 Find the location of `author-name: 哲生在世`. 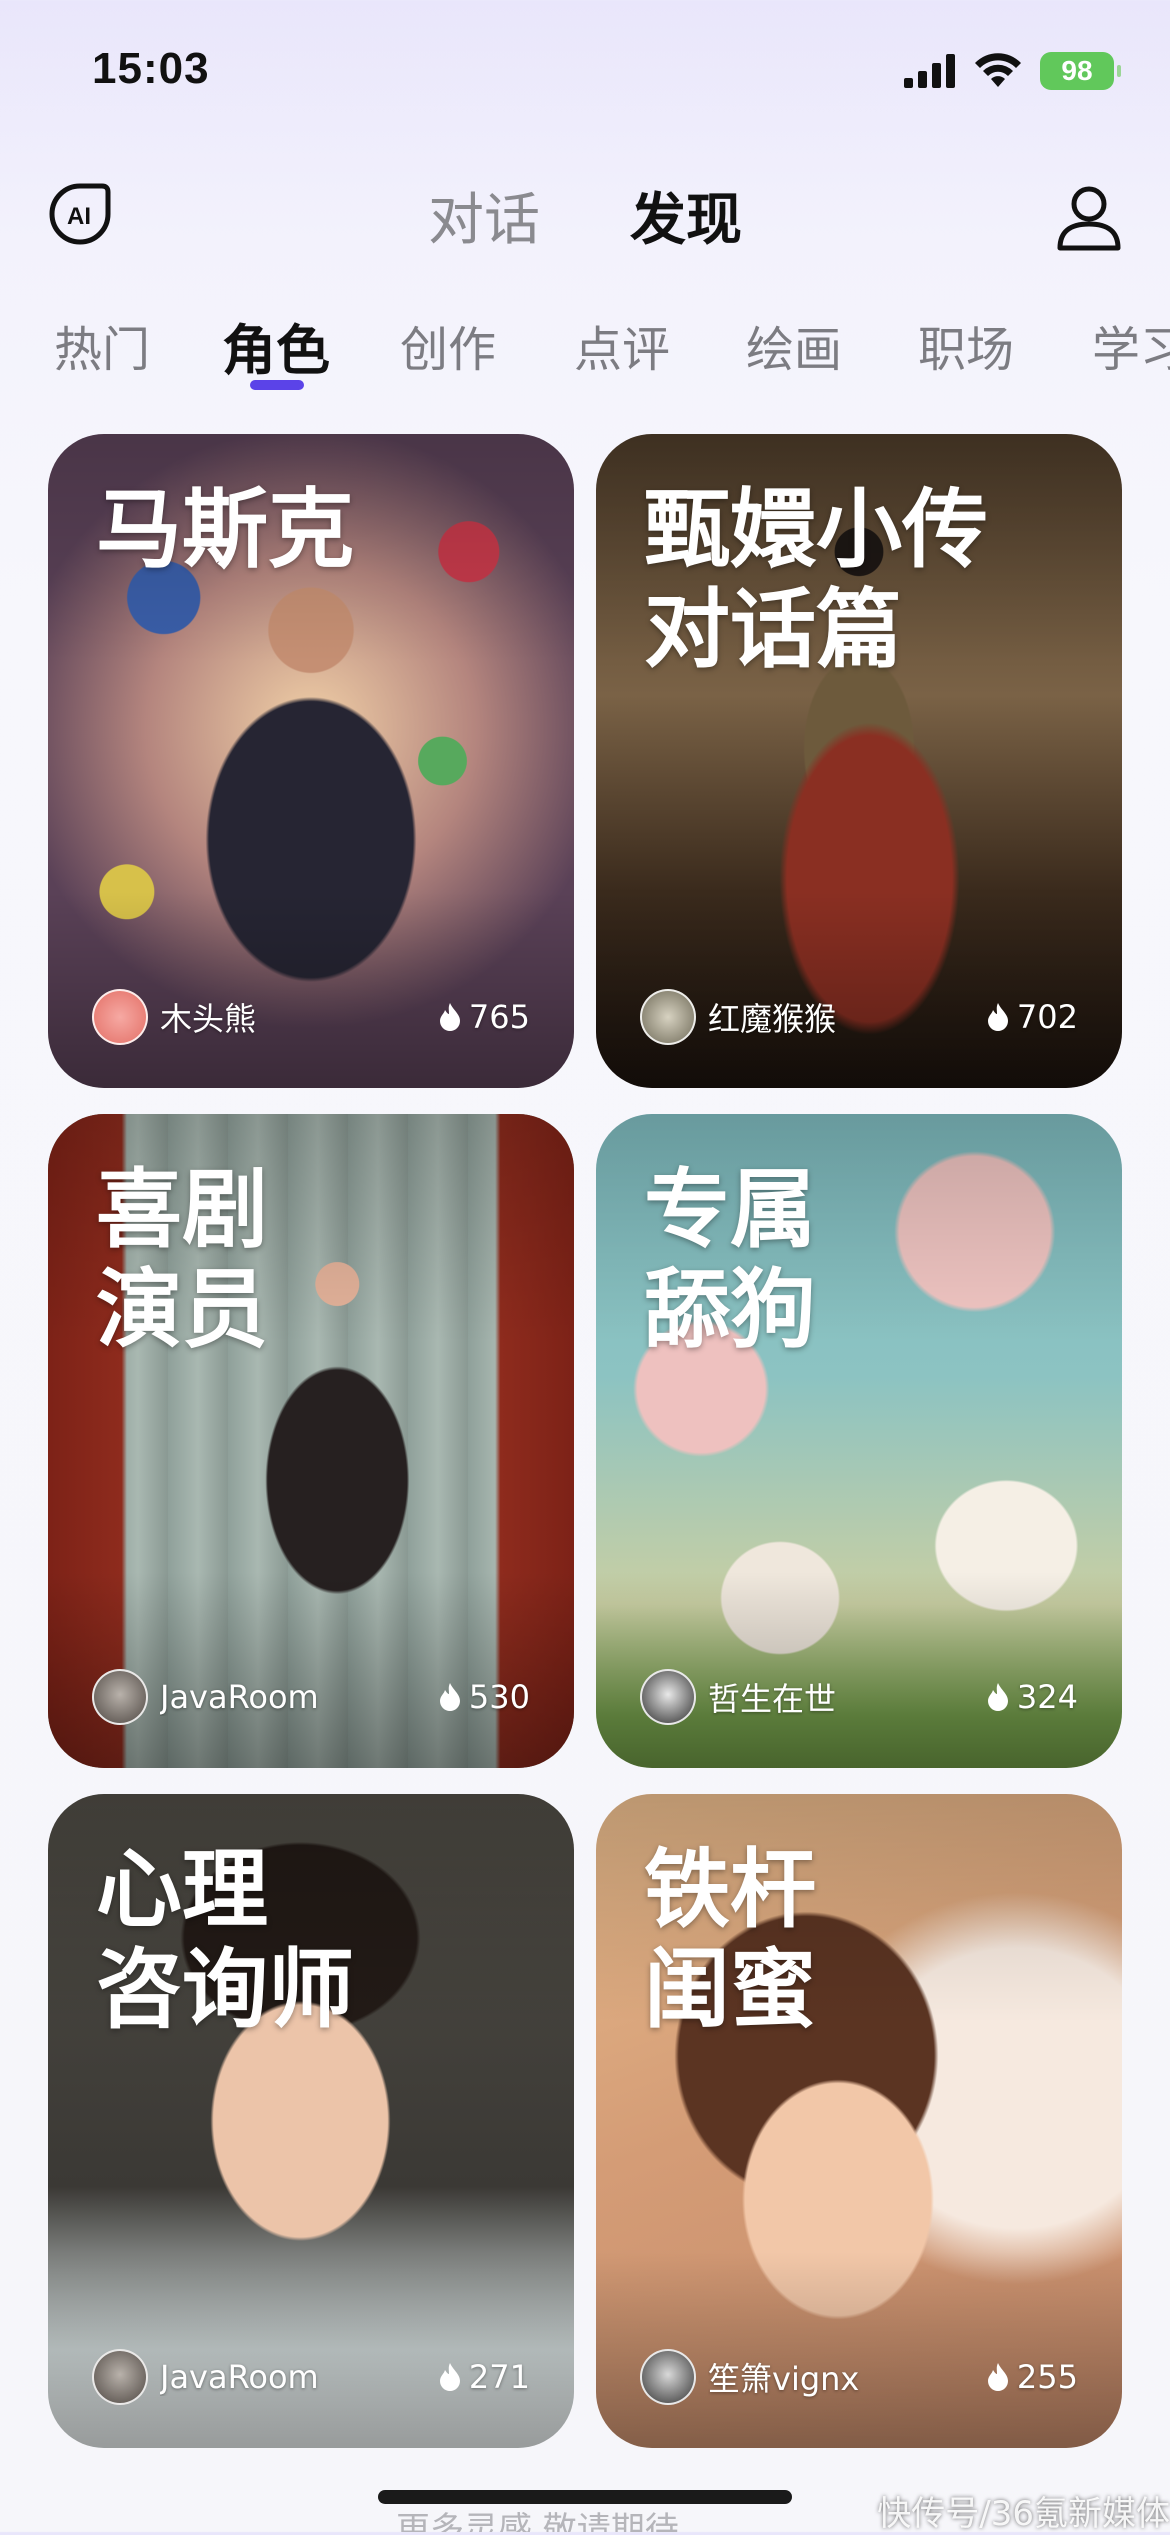

author-name: 哲生在世 is located at coordinates (772, 1699).